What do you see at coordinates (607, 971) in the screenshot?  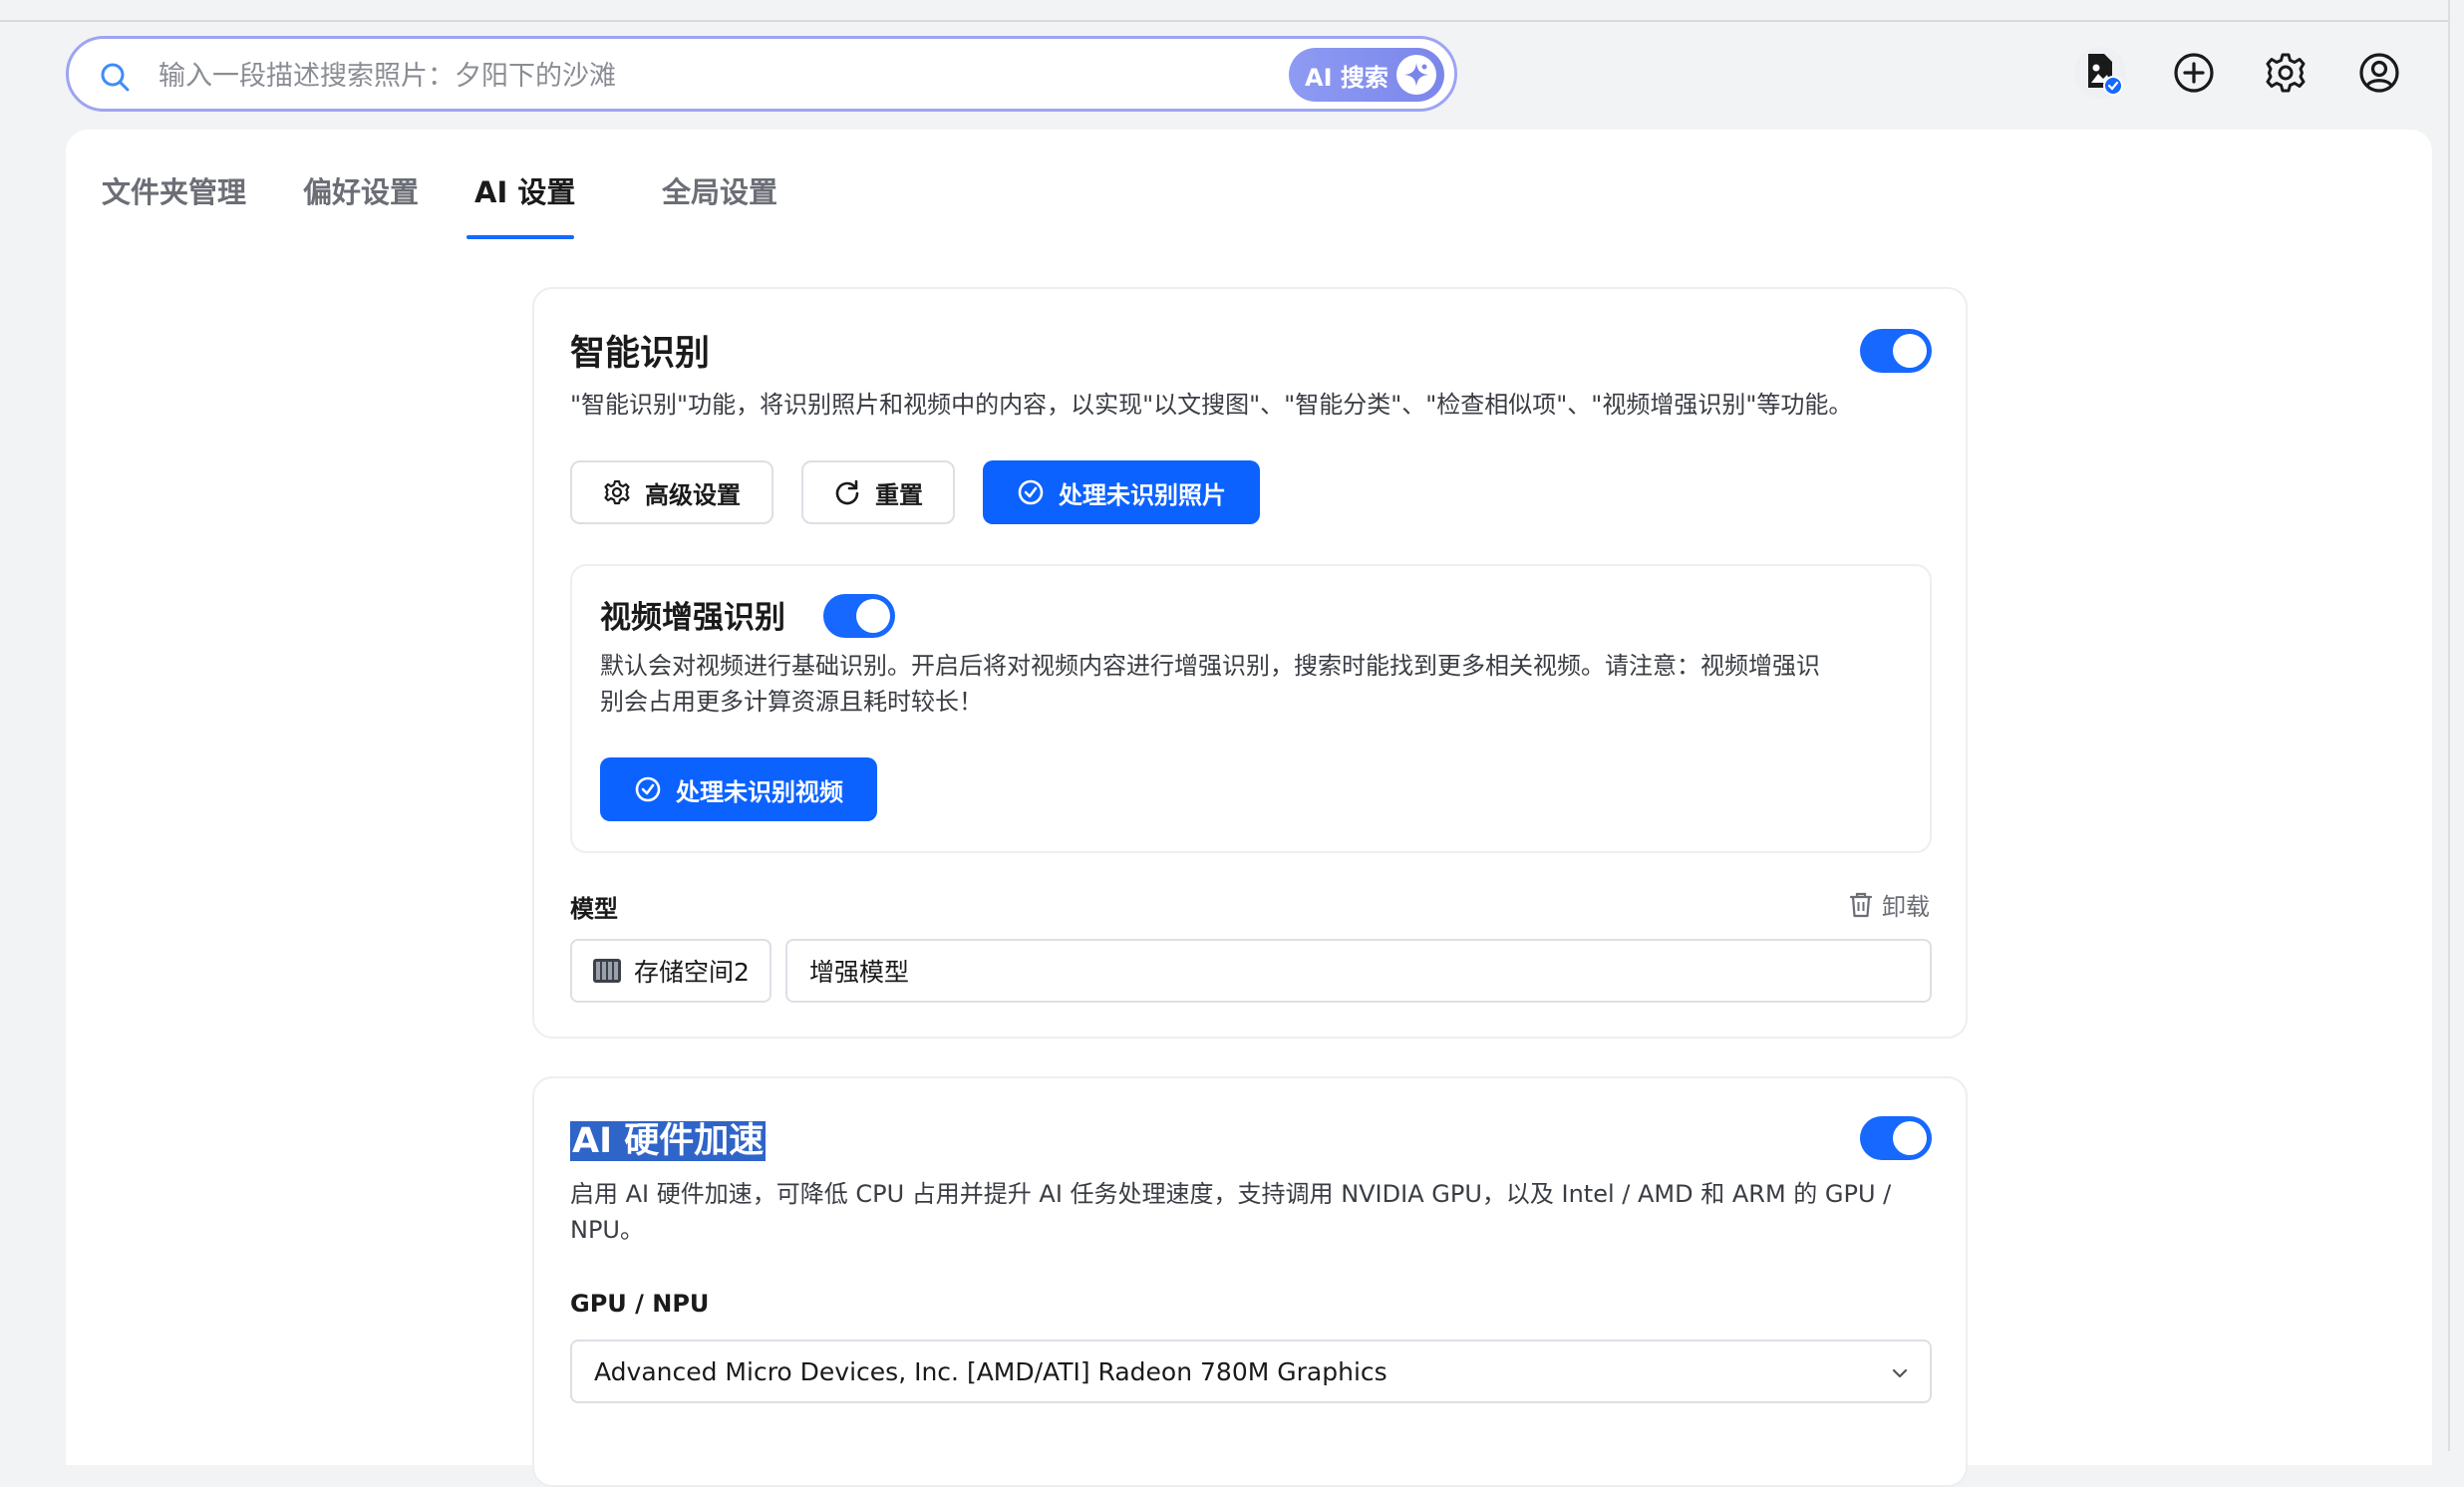 I see `nas-drive-icon` at bounding box center [607, 971].